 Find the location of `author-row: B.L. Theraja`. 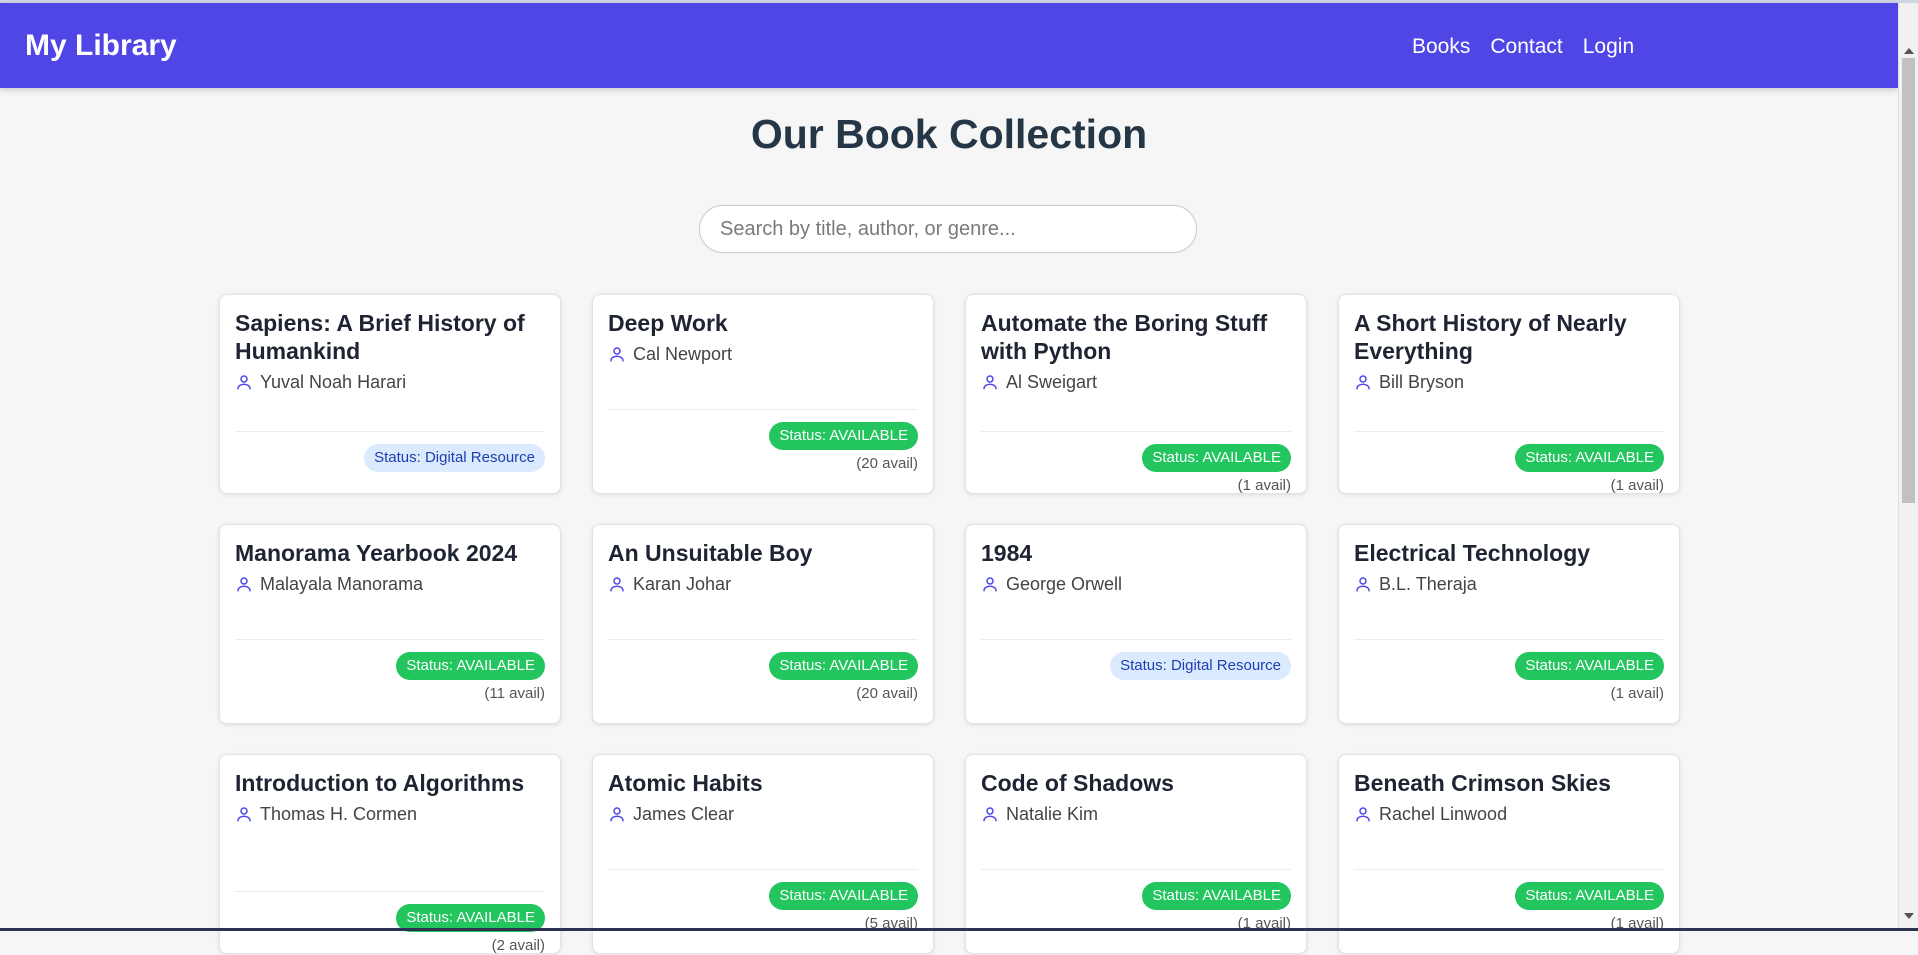

author-row: B.L. Theraja is located at coordinates (1509, 584).